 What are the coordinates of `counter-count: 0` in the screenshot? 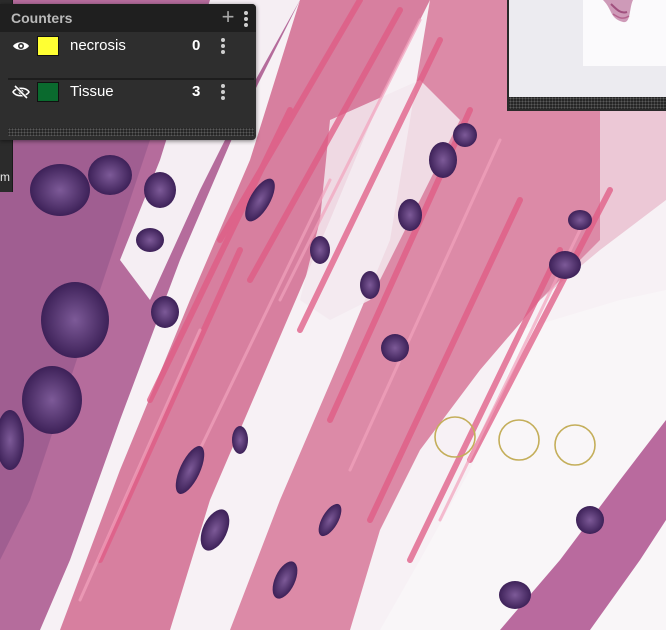 It's located at (196, 45).